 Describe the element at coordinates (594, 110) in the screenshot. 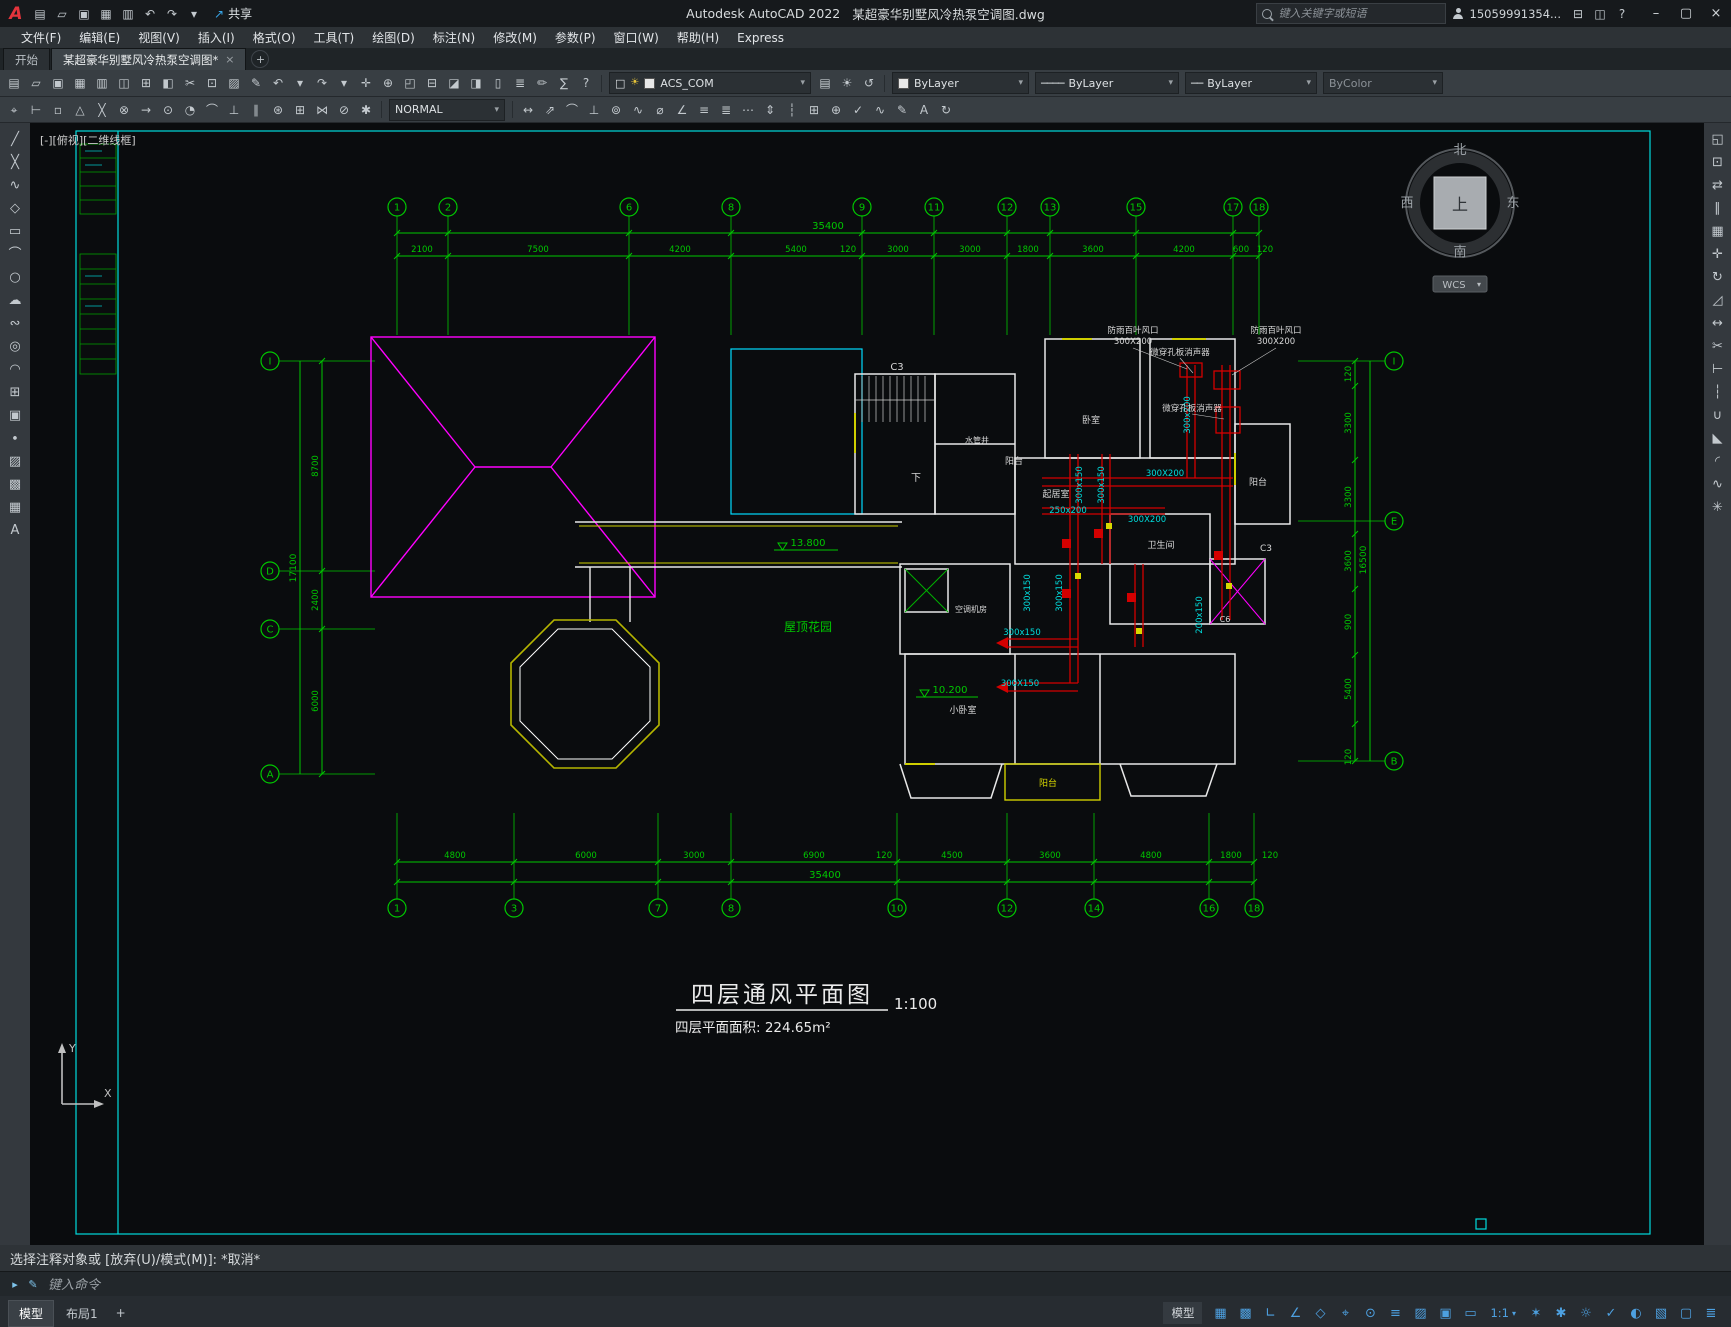

I see `dim-ordinate-icon: ⊥` at that location.